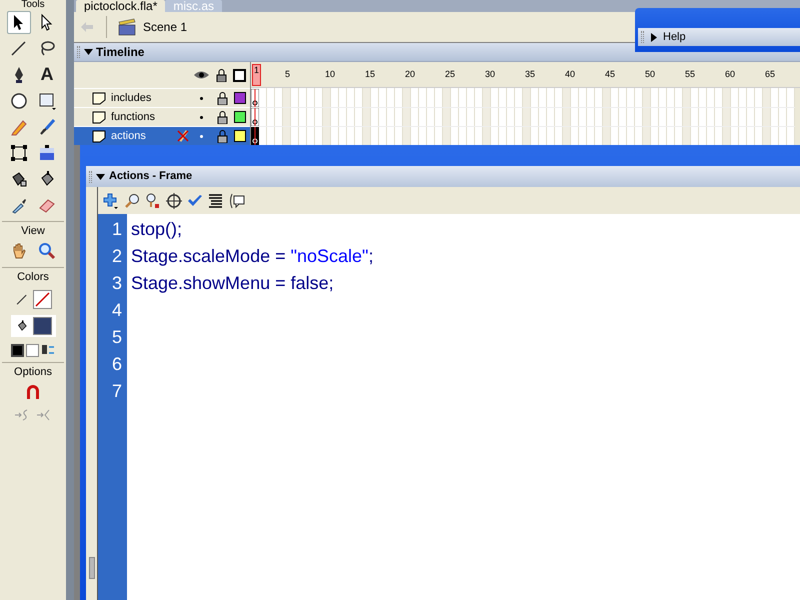  Describe the element at coordinates (33, 372) in the screenshot. I see `section-label: Options` at that location.